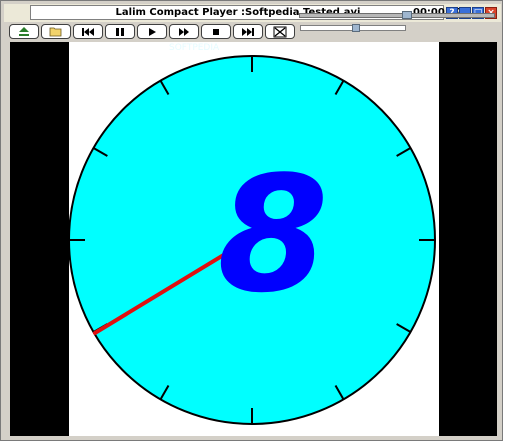 This screenshot has width=505, height=443. Describe the element at coordinates (397, 15) in the screenshot. I see `seek-bar` at that location.